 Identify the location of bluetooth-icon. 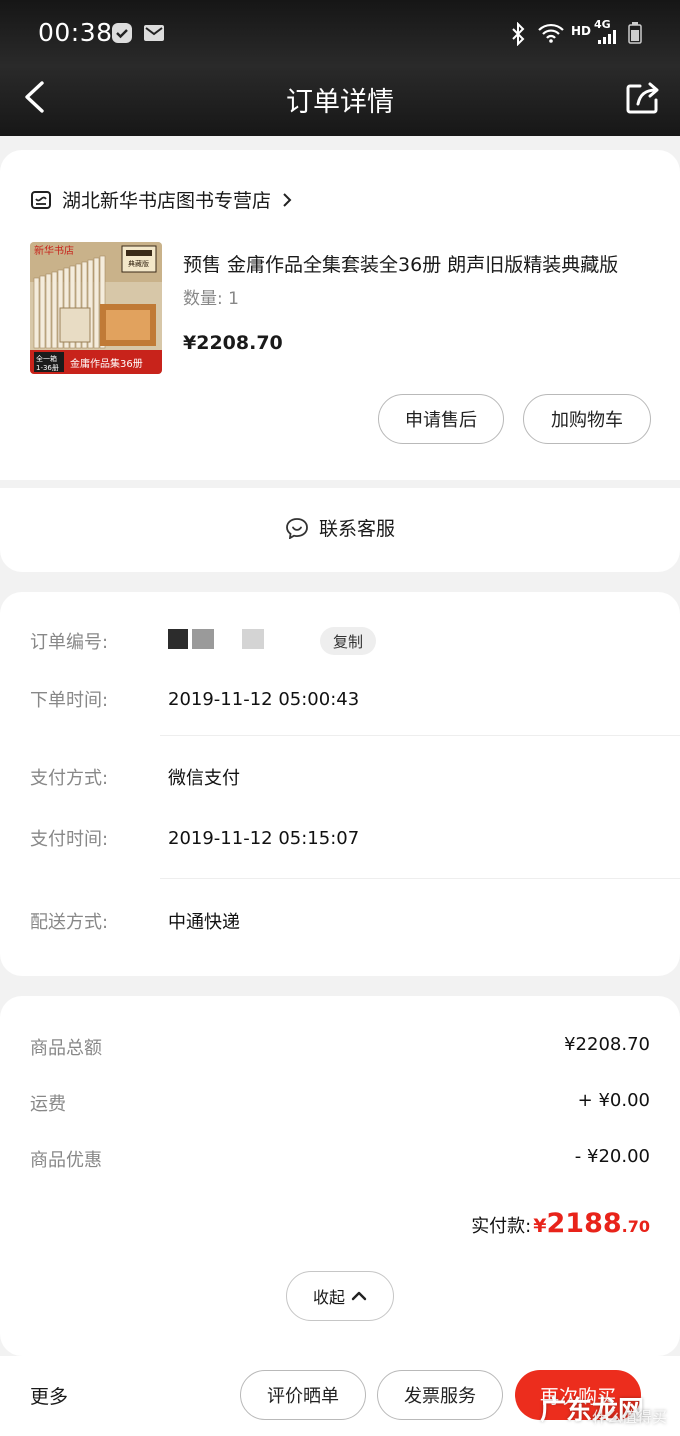
(518, 34).